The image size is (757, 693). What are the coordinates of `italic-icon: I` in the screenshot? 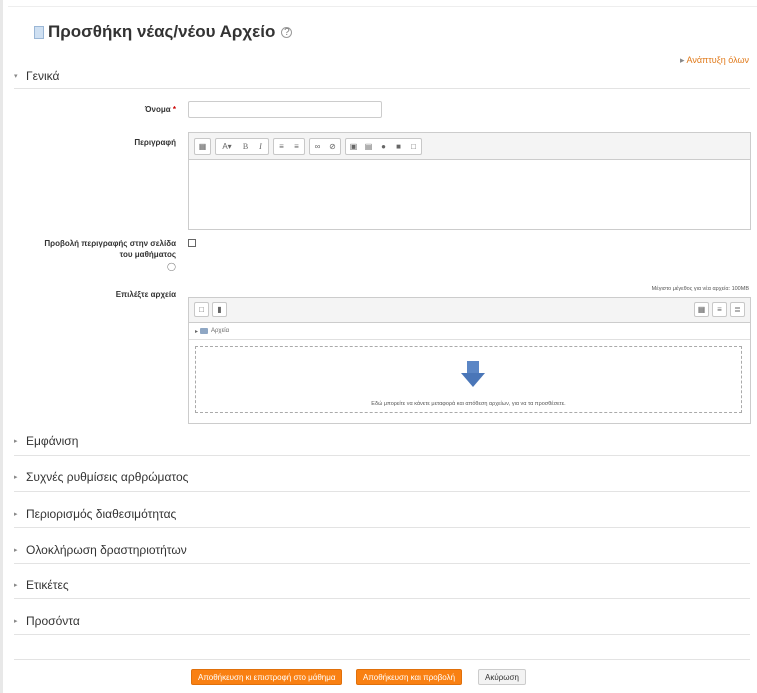 It's located at (260, 146).